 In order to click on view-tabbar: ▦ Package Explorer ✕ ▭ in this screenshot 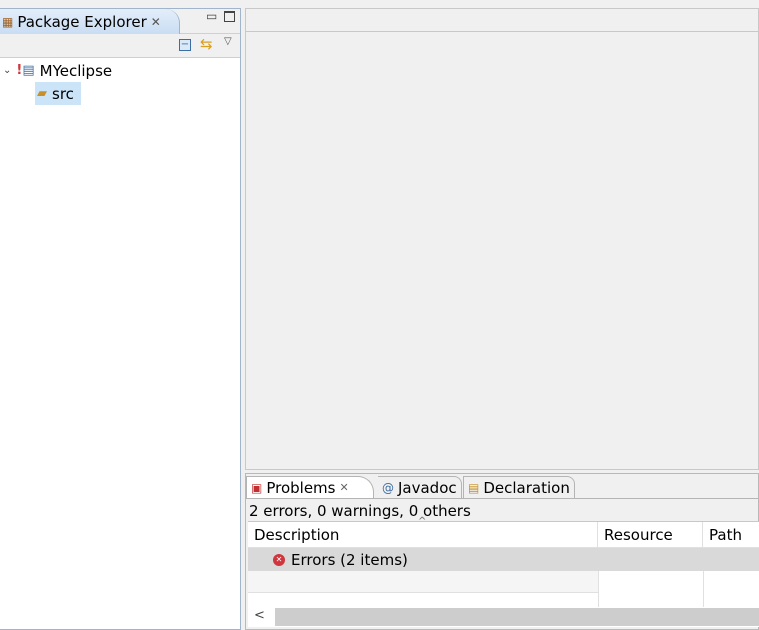, I will do `click(120, 21)`.